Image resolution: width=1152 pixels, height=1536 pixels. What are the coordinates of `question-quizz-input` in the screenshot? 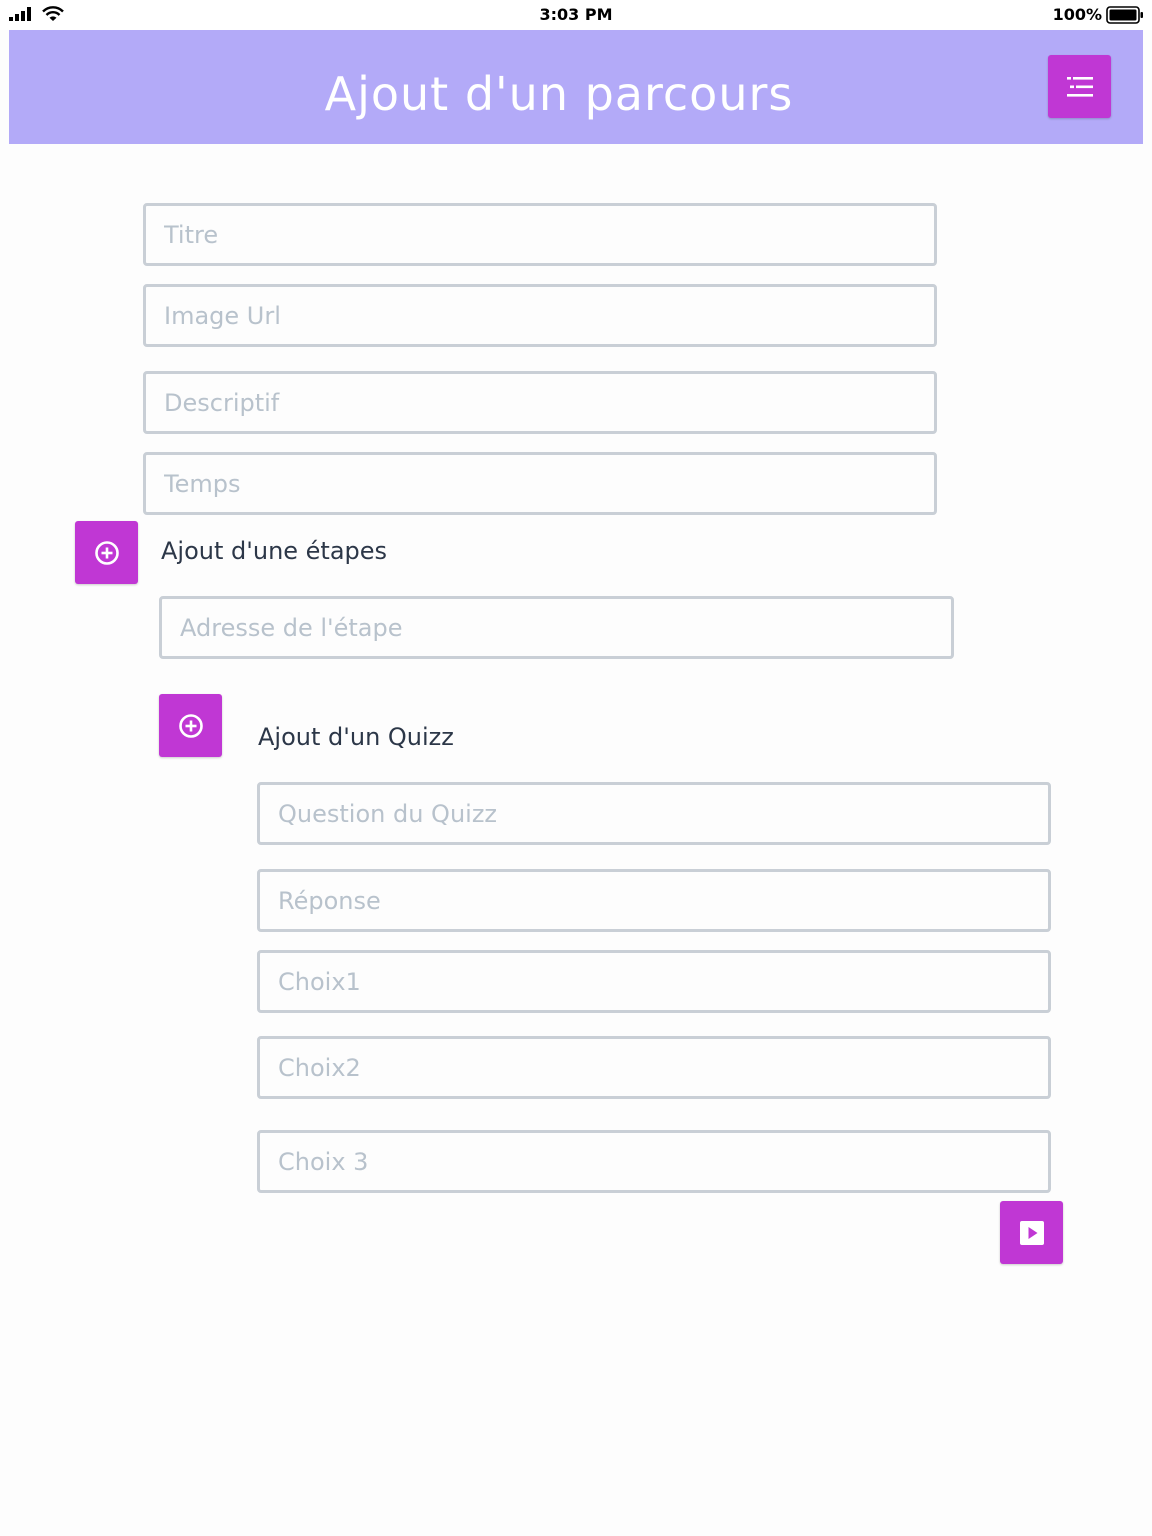 It's located at (654, 813).